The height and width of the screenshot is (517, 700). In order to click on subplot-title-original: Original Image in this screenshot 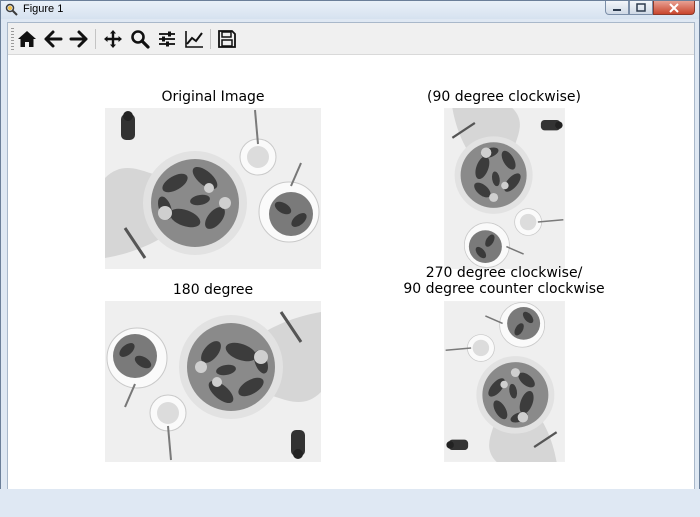, I will do `click(213, 97)`.